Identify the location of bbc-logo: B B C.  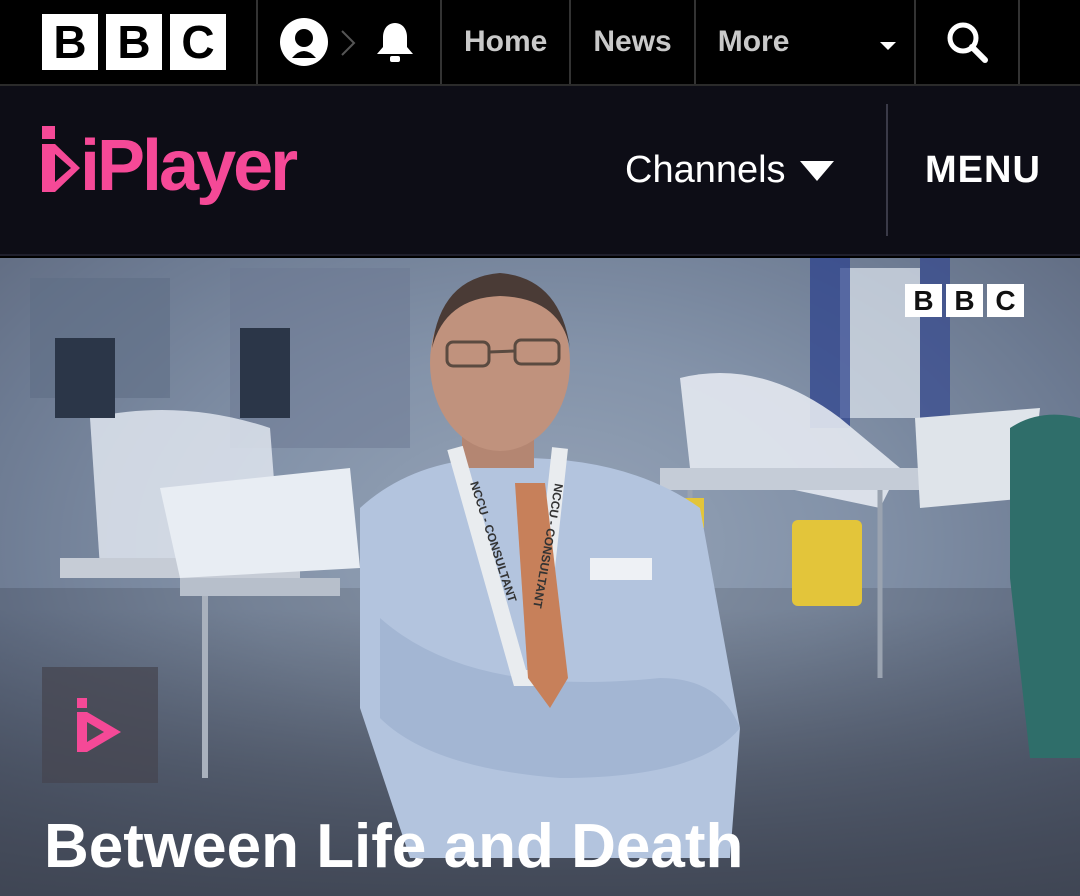
(134, 42).